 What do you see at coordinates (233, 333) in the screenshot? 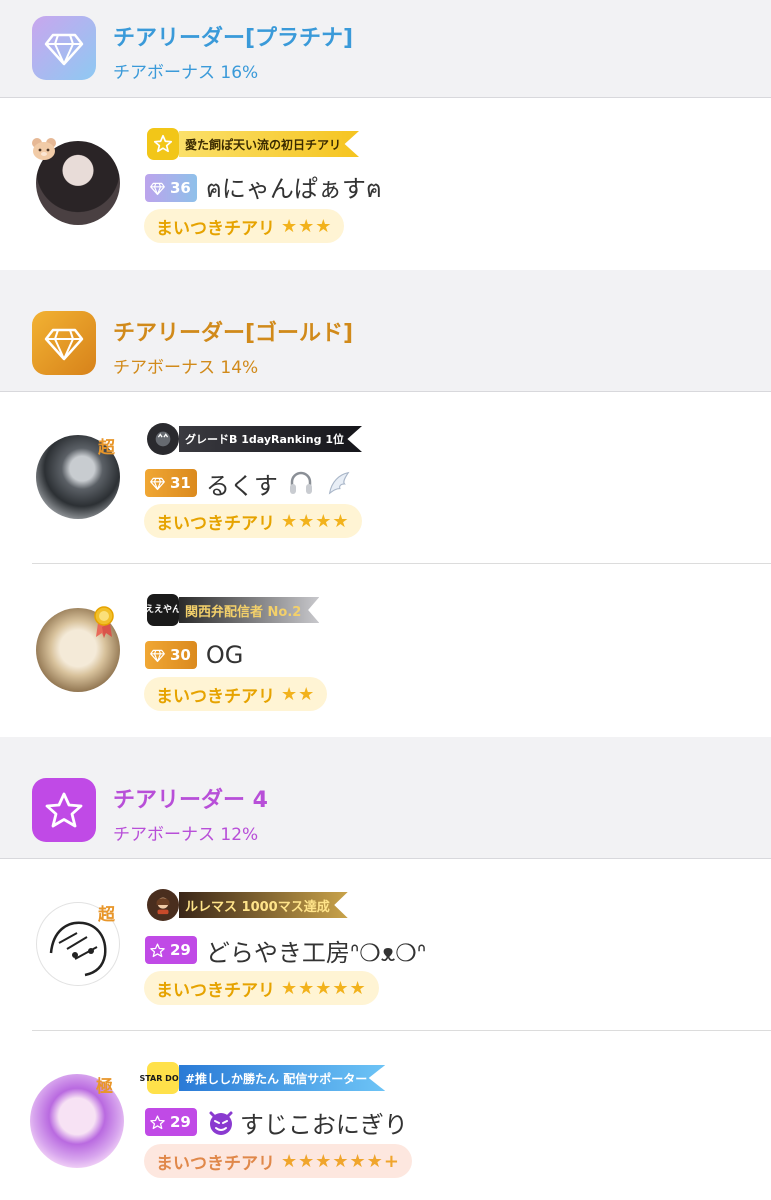
I see `tier-title: チアリーダー[ゴールド]` at bounding box center [233, 333].